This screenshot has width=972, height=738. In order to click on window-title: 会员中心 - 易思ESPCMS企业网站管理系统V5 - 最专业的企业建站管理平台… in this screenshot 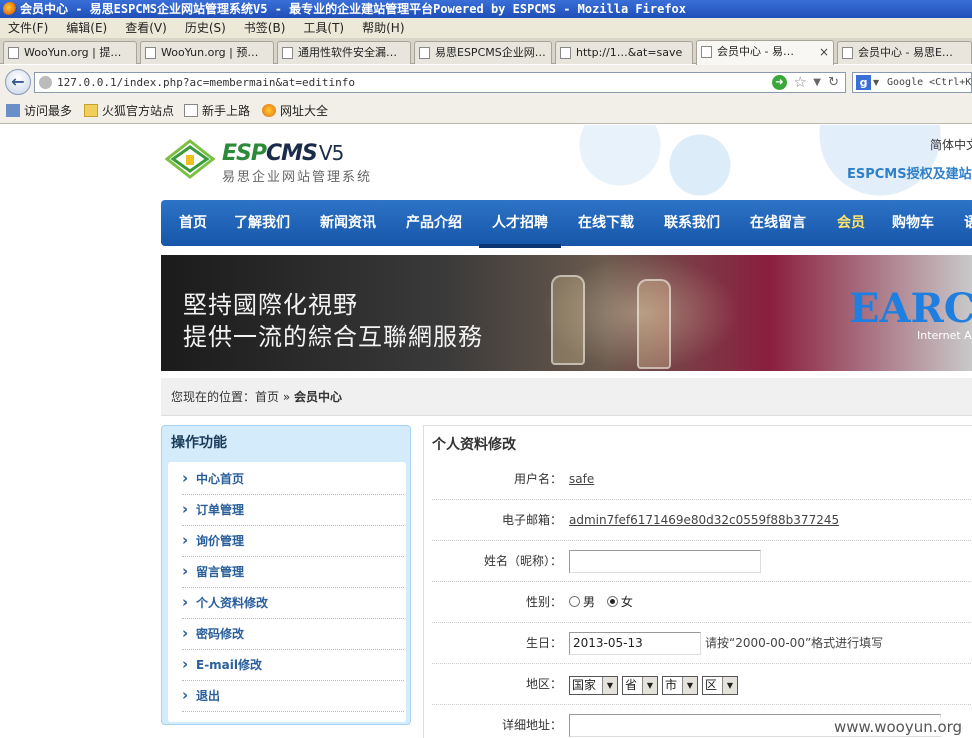, I will do `click(353, 9)`.